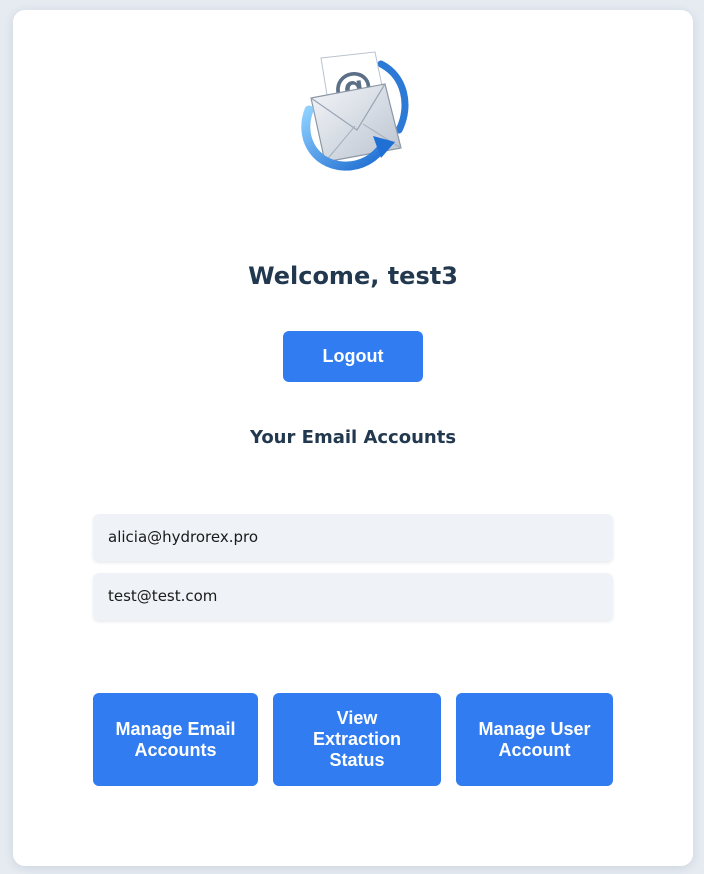  Describe the element at coordinates (355, 111) in the screenshot. I see `email-envelope-icon: @` at that location.